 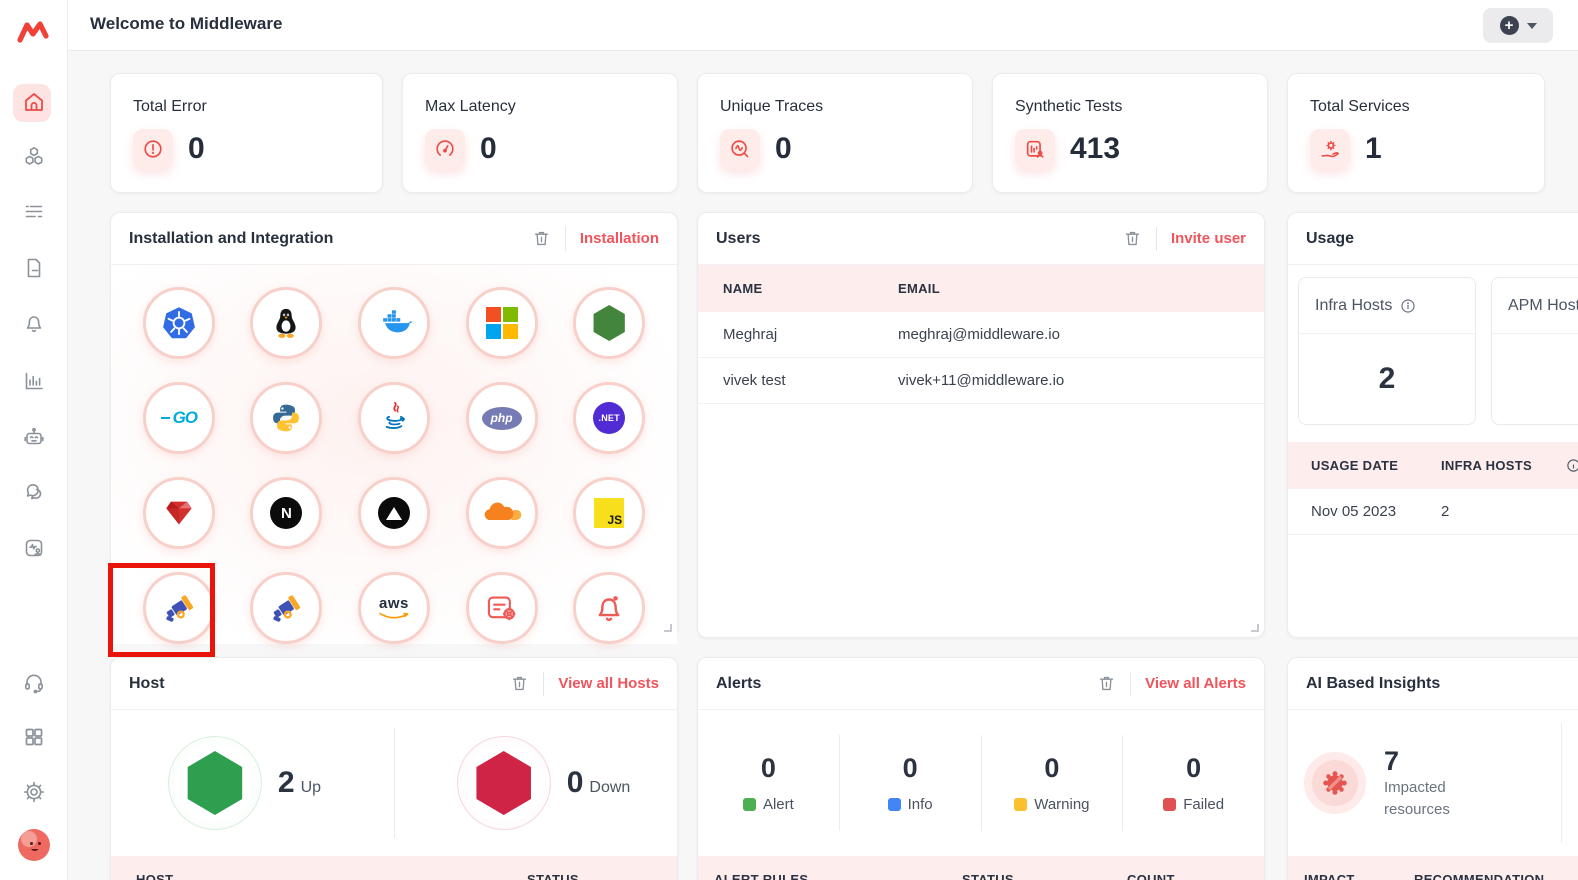 I want to click on col-count: COUNT, so click(x=1151, y=876).